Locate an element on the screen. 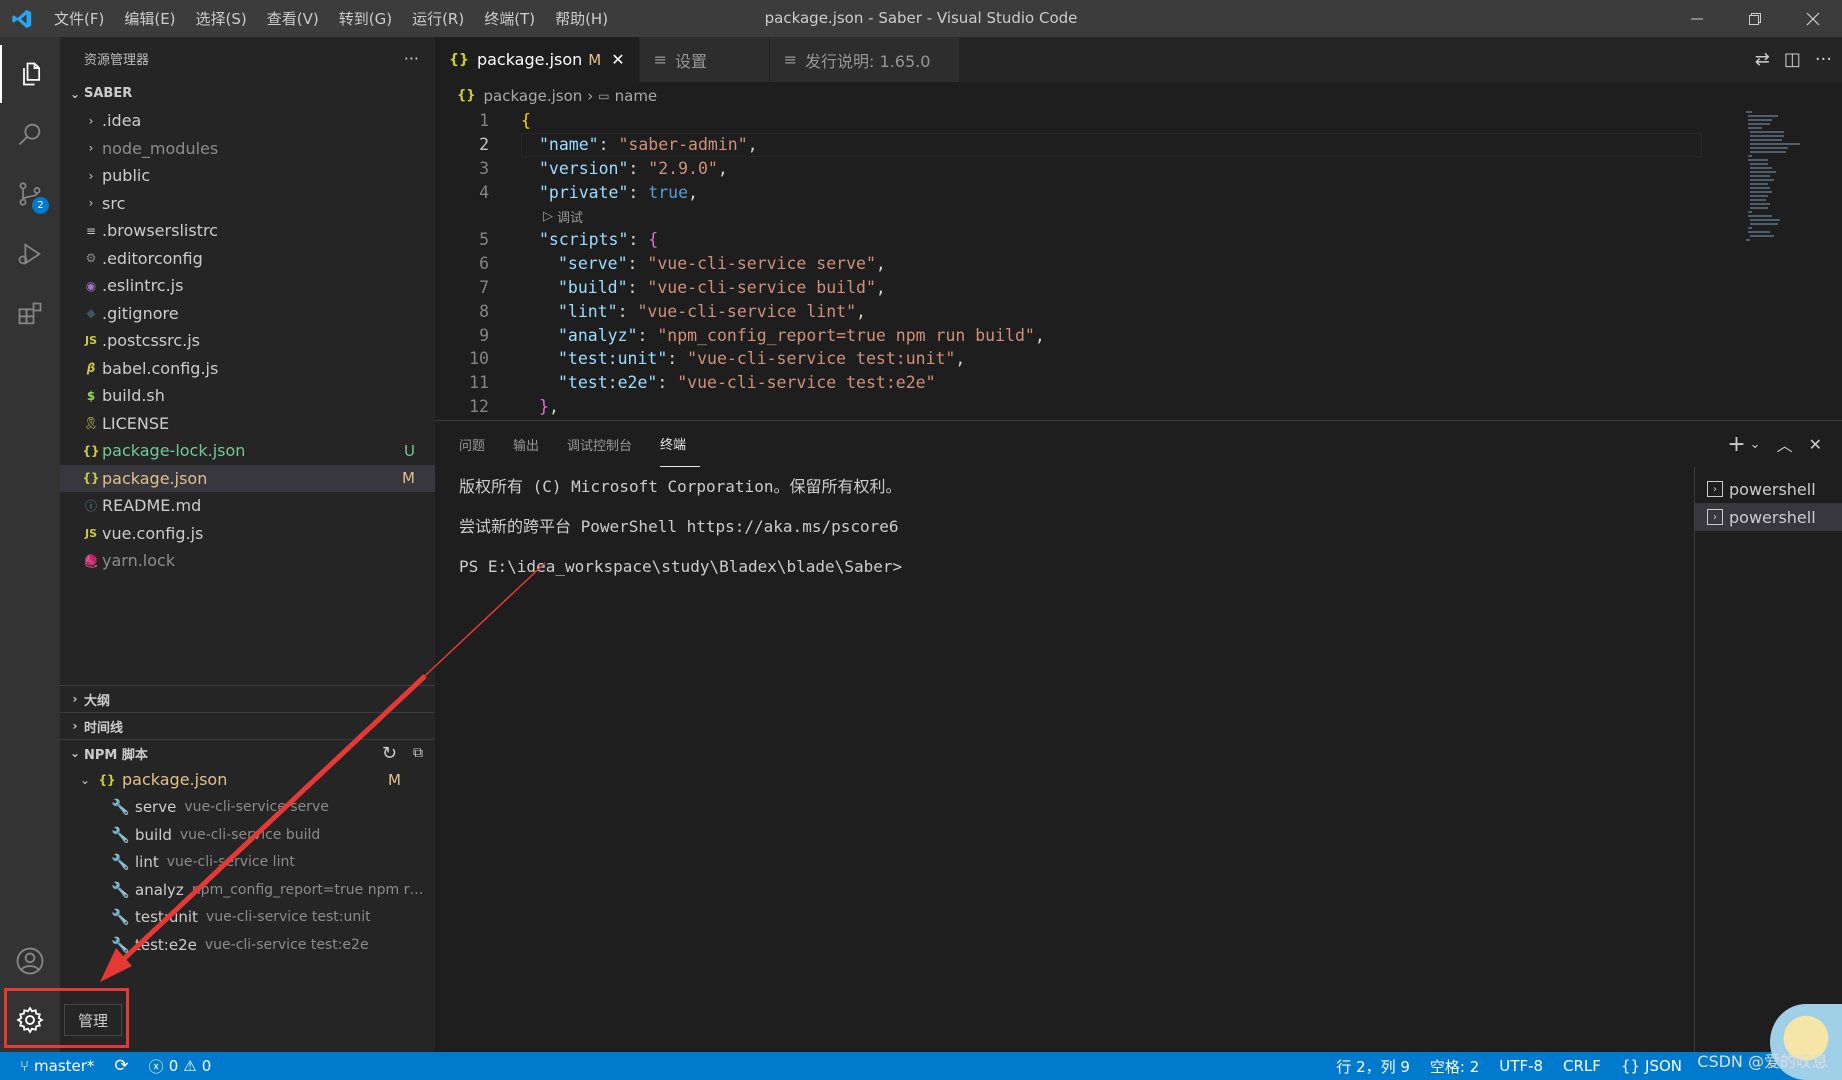 The height and width of the screenshot is (1080, 1842). close-icon is located at coordinates (1813, 18).